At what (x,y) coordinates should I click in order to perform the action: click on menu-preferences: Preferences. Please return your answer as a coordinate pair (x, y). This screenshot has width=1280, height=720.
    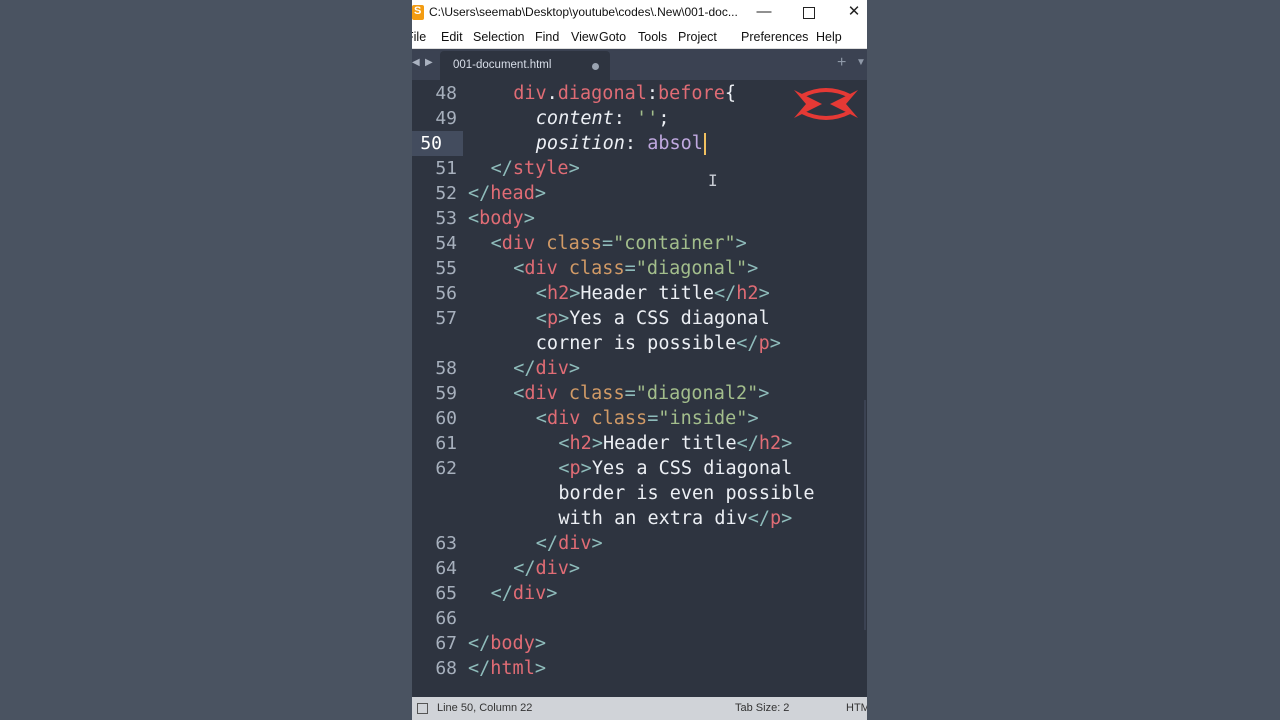
    Looking at the image, I should click on (774, 37).